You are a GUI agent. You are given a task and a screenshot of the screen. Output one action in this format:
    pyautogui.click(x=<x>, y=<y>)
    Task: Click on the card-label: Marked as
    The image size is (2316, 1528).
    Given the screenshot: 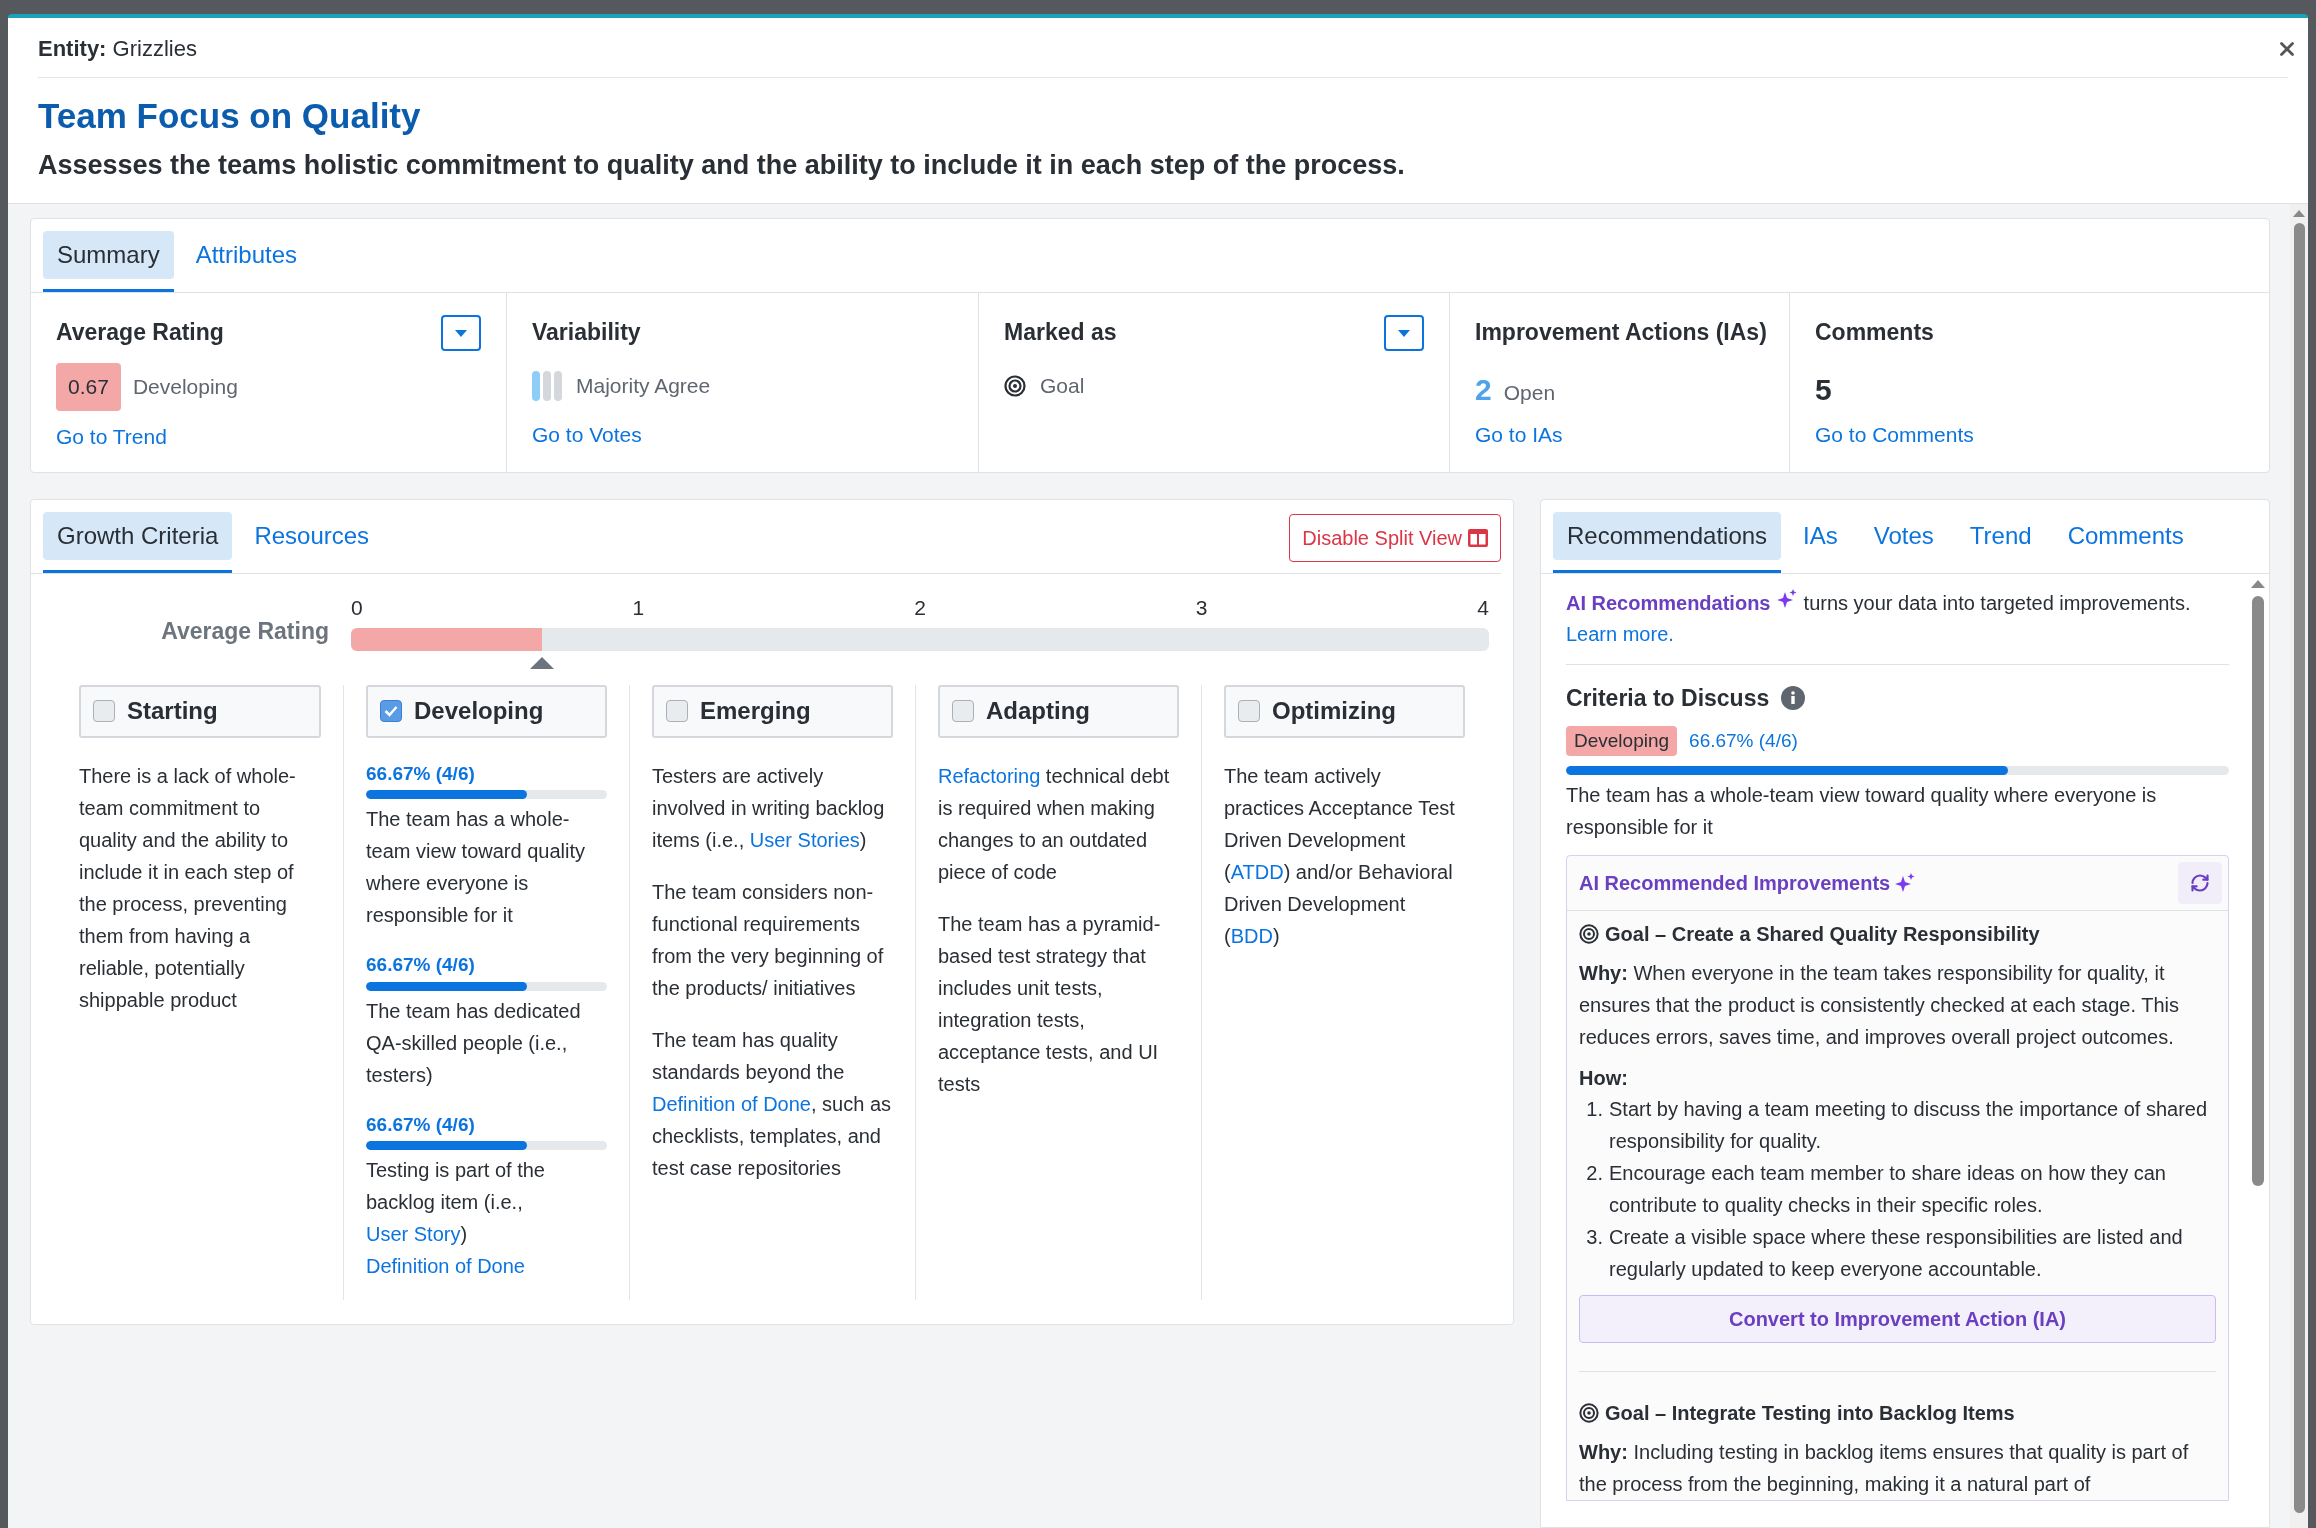 What is the action you would take?
    pyautogui.click(x=1060, y=332)
    